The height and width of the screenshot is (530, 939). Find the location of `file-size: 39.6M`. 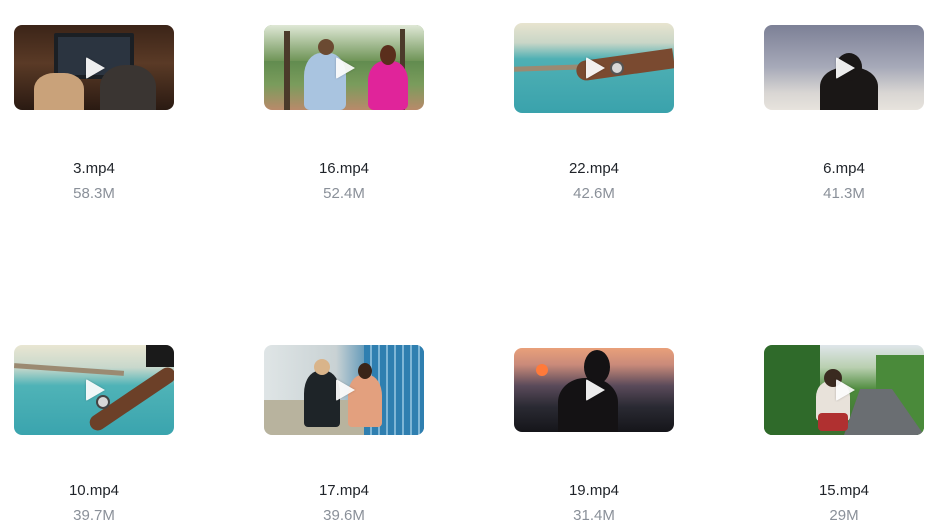

file-size: 39.6M is located at coordinates (344, 515).